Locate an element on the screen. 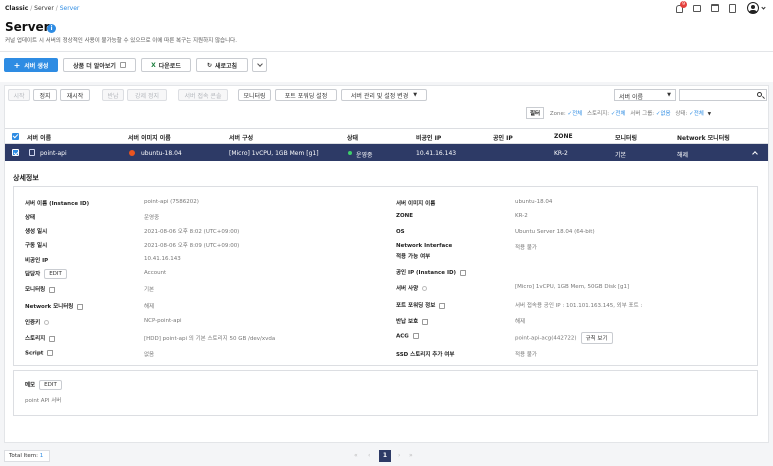 This screenshot has width=773, height=466. filter-zone: 전체 is located at coordinates (577, 114).